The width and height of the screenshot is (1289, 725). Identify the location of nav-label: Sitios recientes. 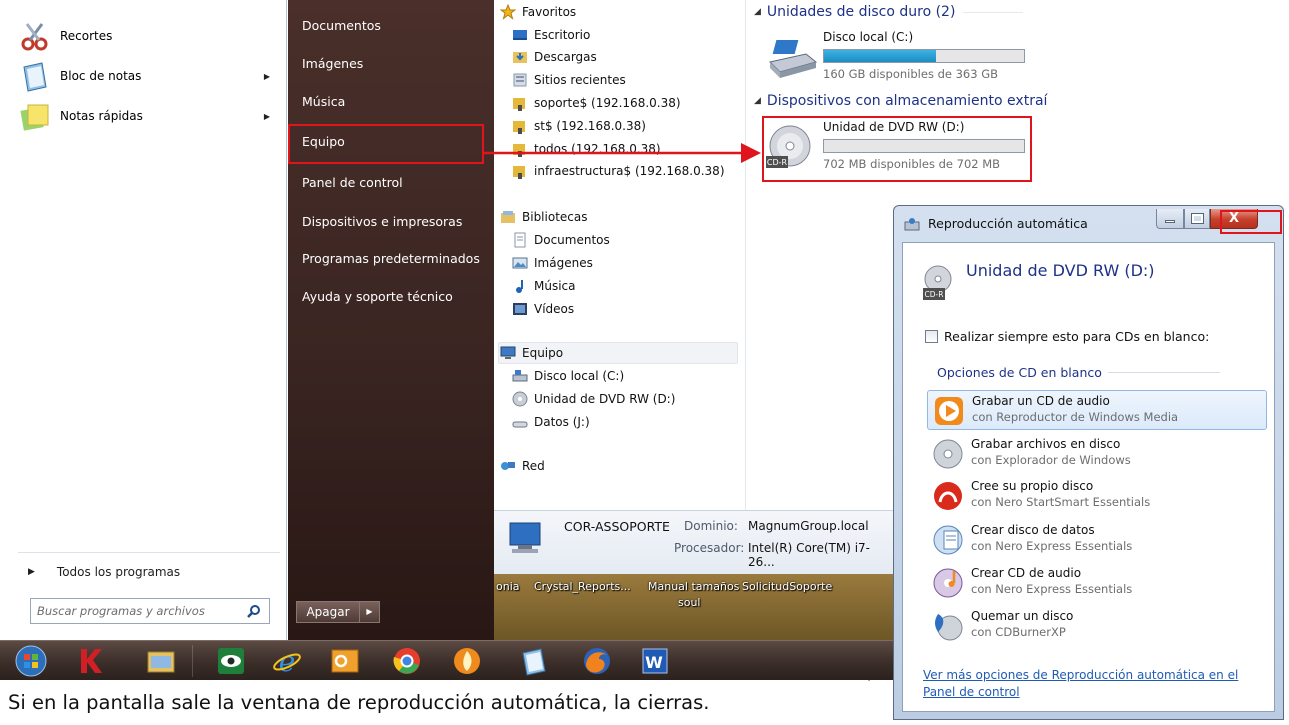
(580, 80).